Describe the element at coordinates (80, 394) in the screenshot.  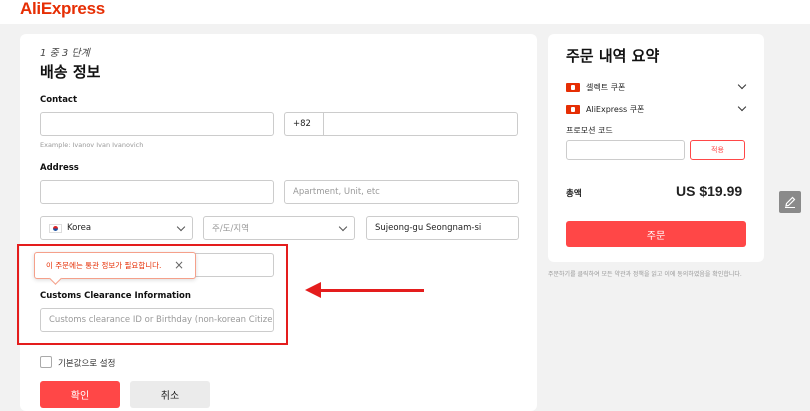
I see `confirm-button: 확인` at that location.